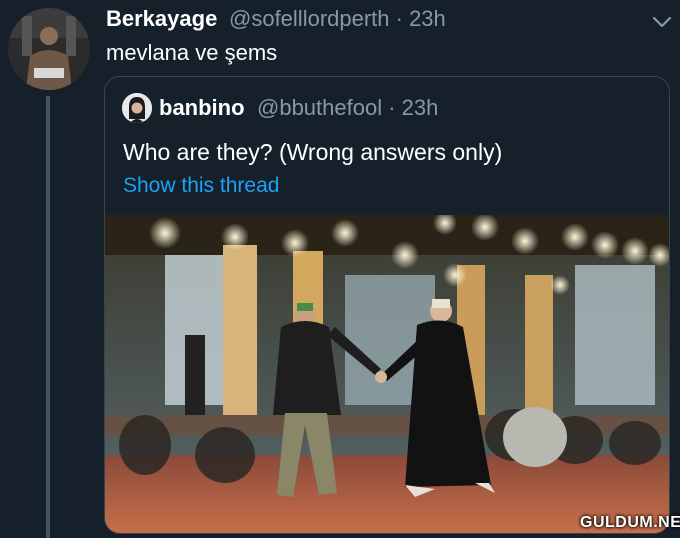  I want to click on quoted-handle-time: @bbuthefool · 23h, so click(347, 108).